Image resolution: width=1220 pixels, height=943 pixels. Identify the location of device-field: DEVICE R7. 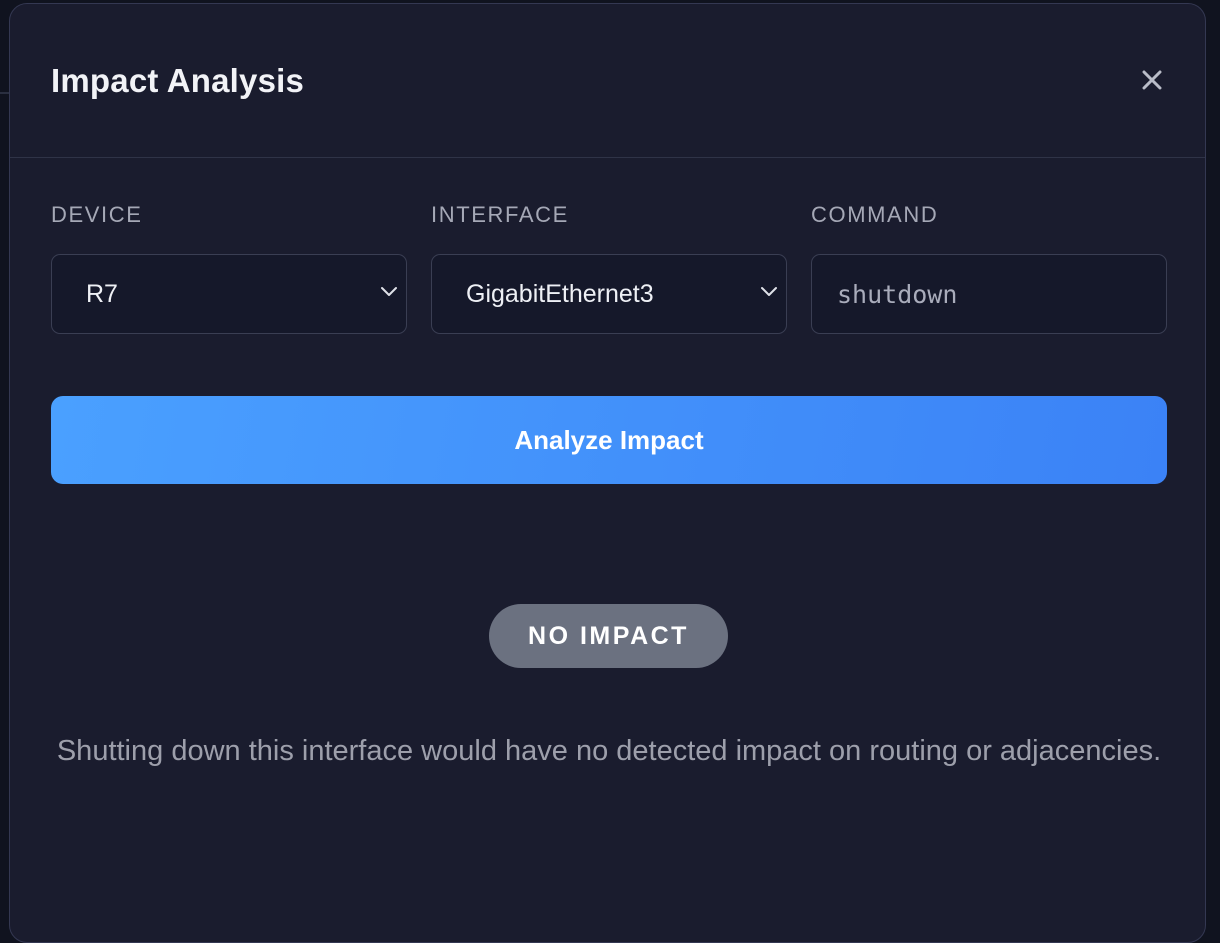
(229, 267).